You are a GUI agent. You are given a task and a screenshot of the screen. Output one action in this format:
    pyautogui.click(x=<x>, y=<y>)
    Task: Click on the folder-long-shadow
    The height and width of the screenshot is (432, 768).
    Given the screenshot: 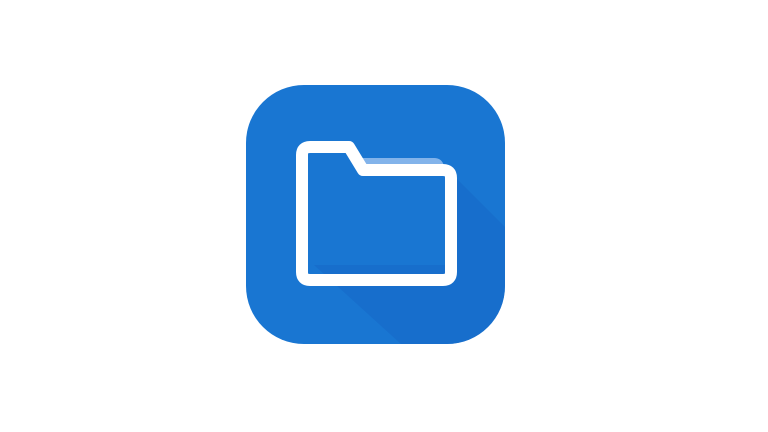 What is the action you would take?
    pyautogui.click(x=409, y=258)
    